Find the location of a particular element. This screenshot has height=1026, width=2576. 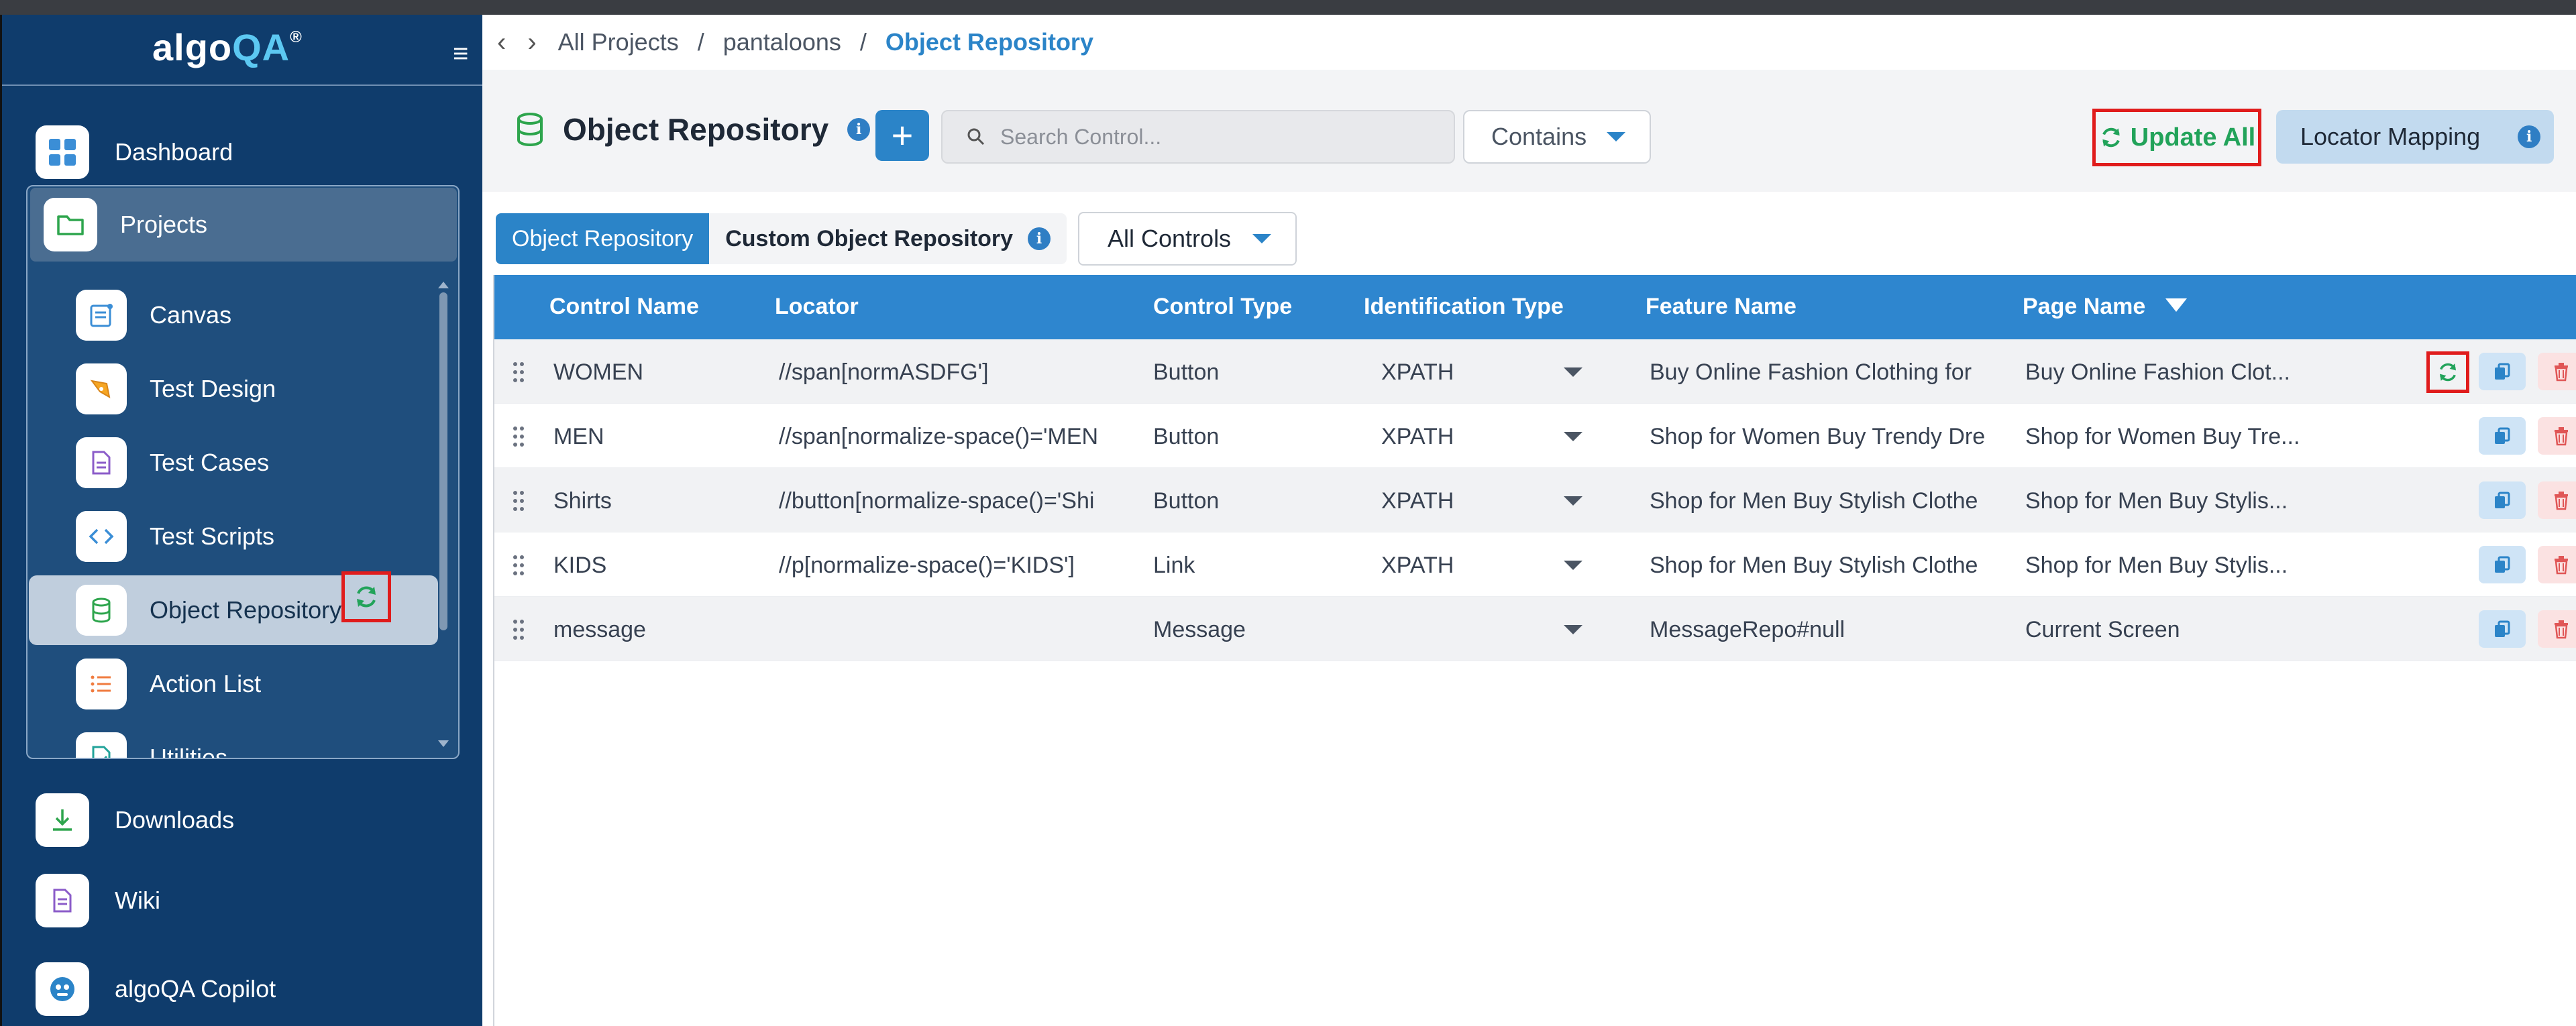

cell-control-name: KIDS is located at coordinates (580, 565).